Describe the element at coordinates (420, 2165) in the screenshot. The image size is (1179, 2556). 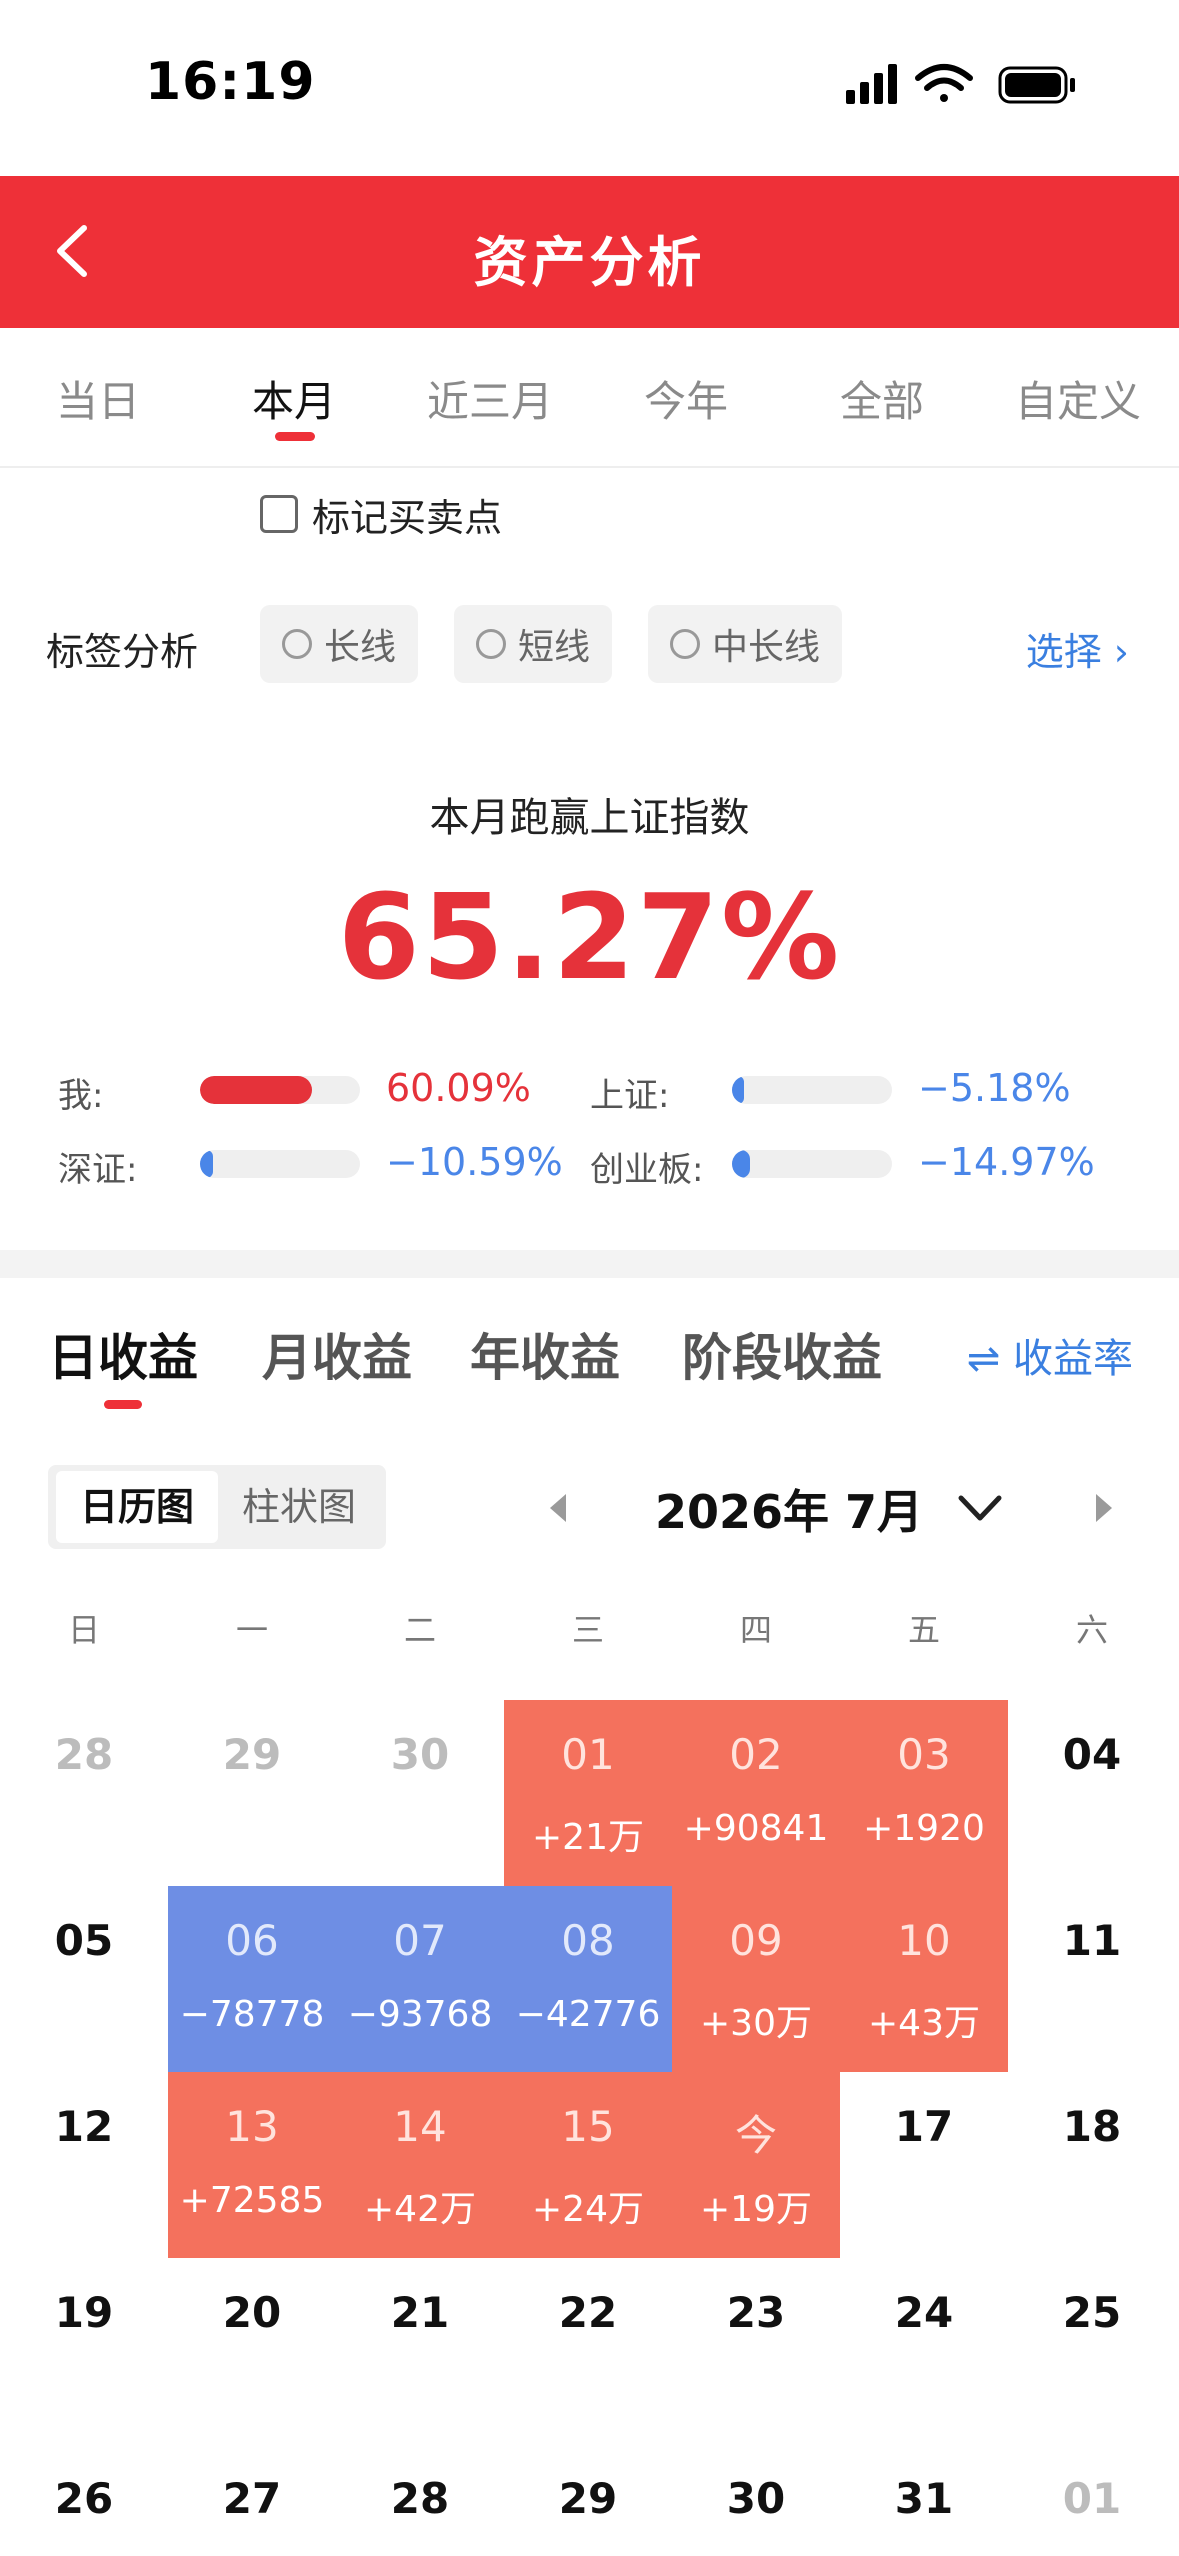
I see `calendar-day: 14 +42万` at that location.